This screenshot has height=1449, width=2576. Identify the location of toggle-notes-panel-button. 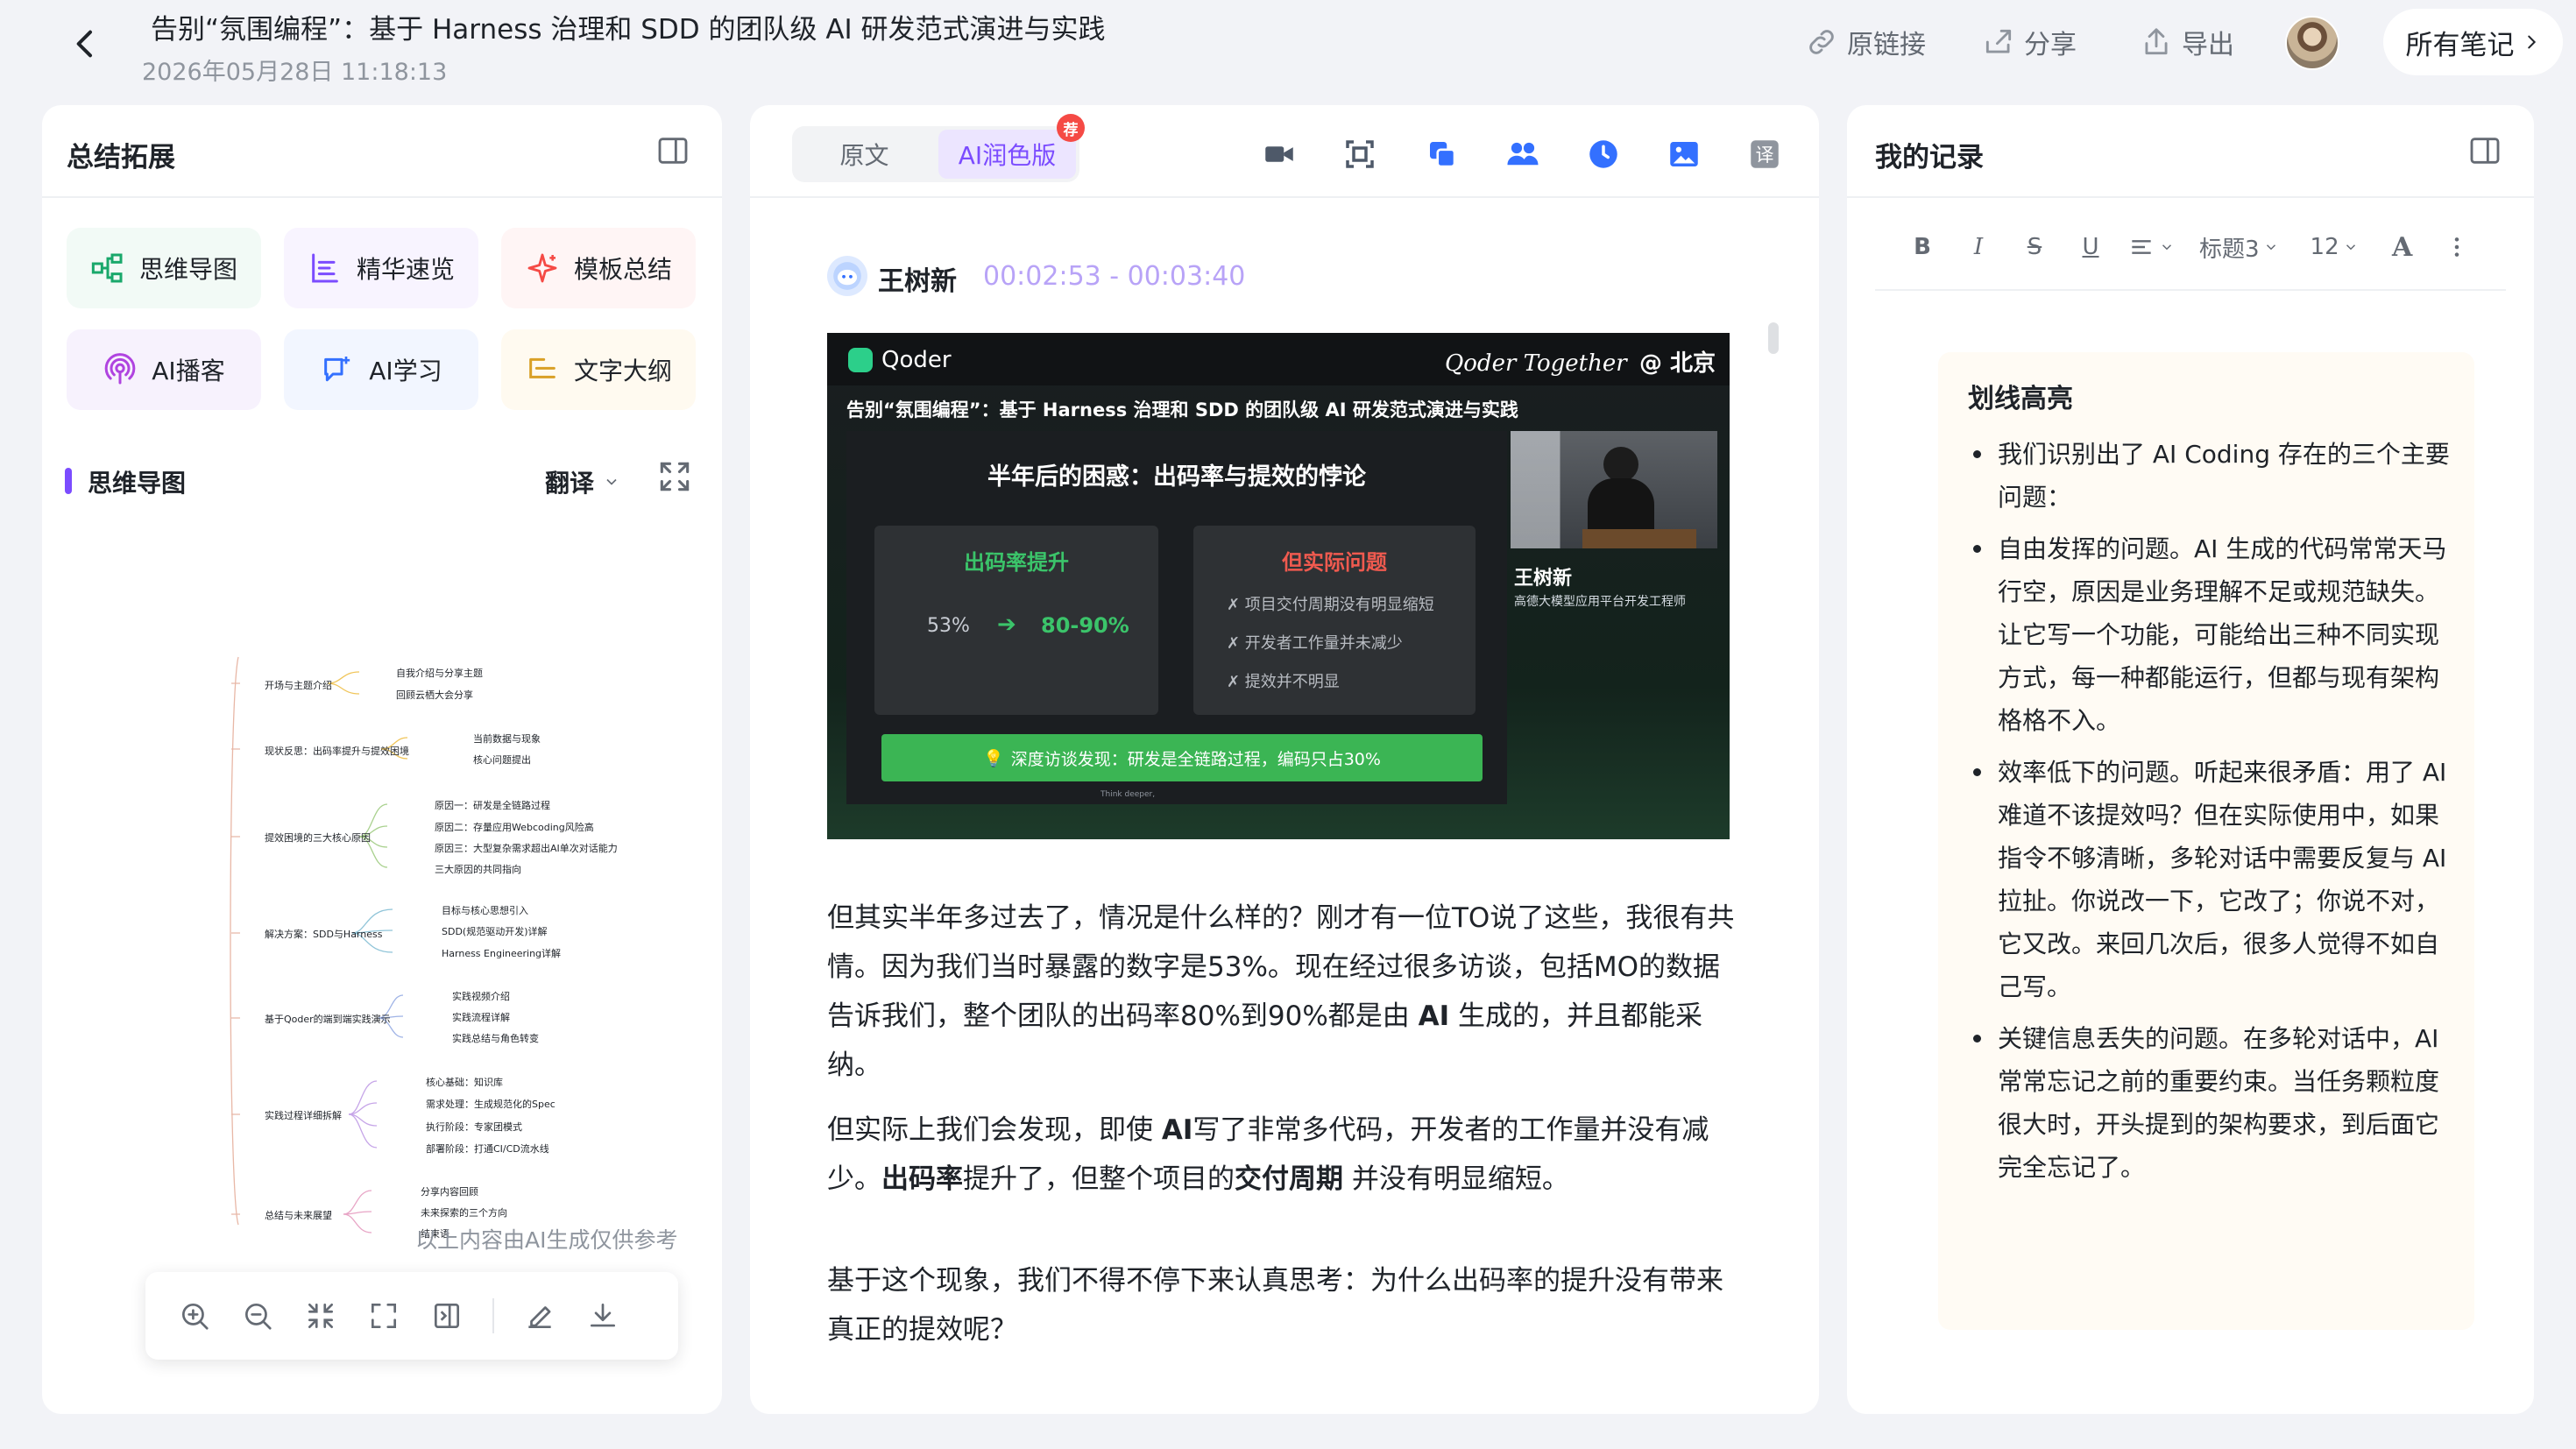
(2485, 152).